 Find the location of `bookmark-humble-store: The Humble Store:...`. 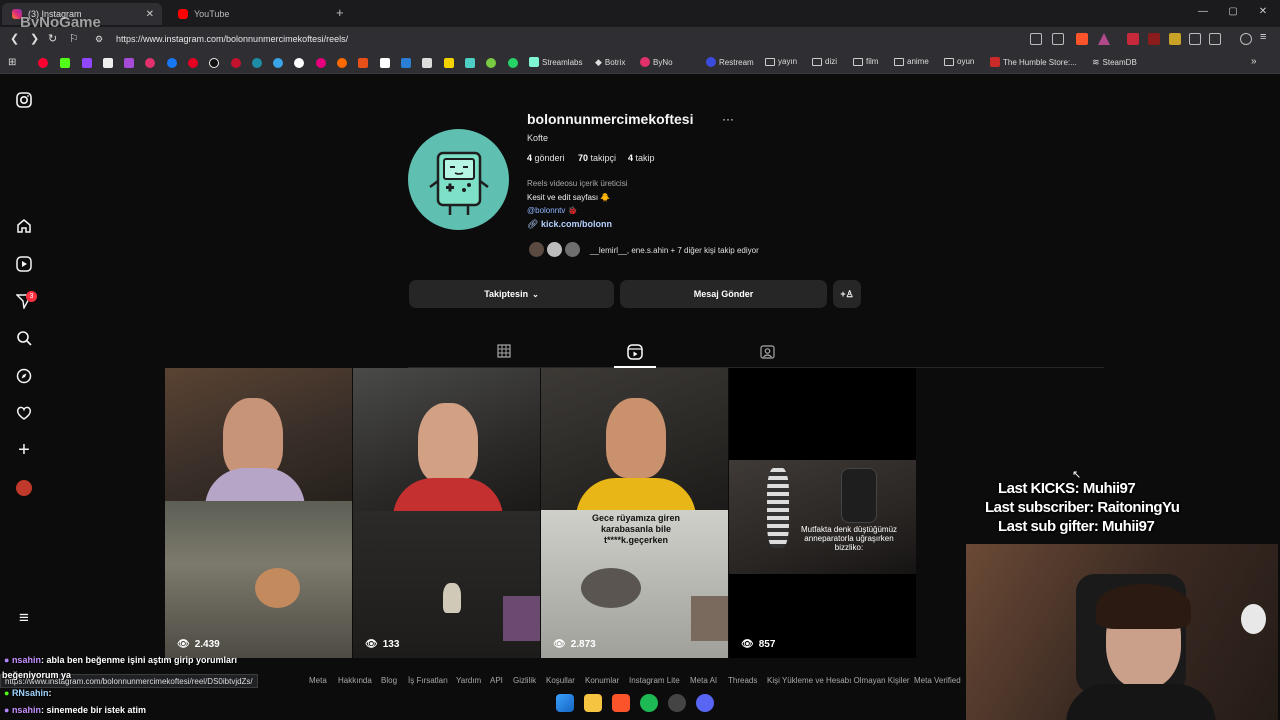

bookmark-humble-store: The Humble Store:... is located at coordinates (1033, 62).